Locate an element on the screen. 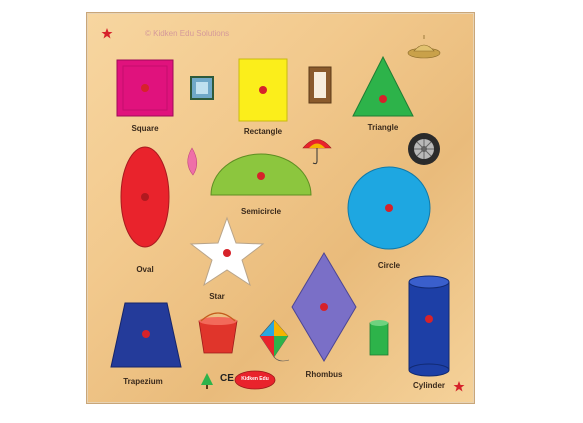 The height and width of the screenshot is (423, 583). label-circle: Circle is located at coordinates (389, 265).